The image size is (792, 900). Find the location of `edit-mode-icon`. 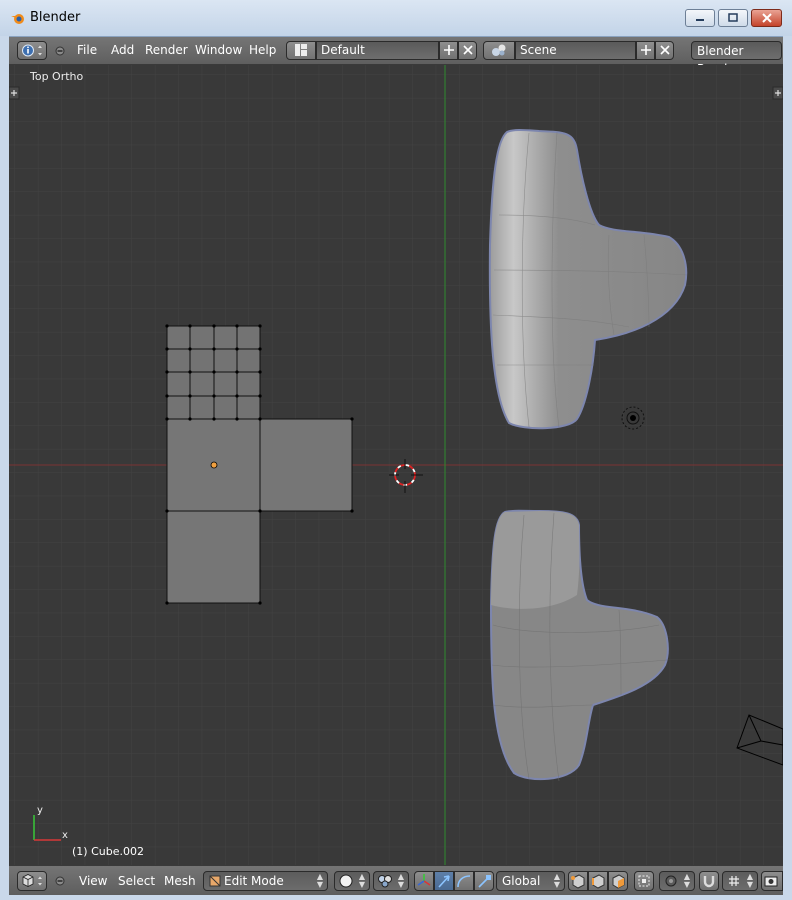

edit-mode-icon is located at coordinates (215, 881).